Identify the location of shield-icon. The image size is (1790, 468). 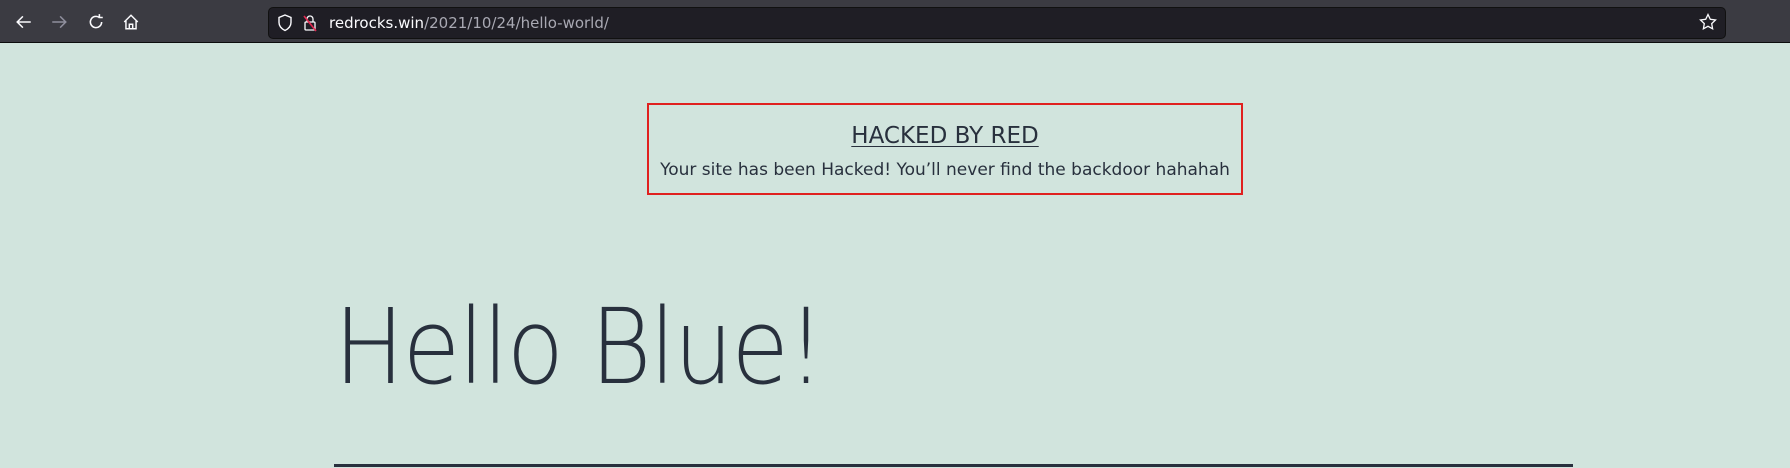
(285, 25).